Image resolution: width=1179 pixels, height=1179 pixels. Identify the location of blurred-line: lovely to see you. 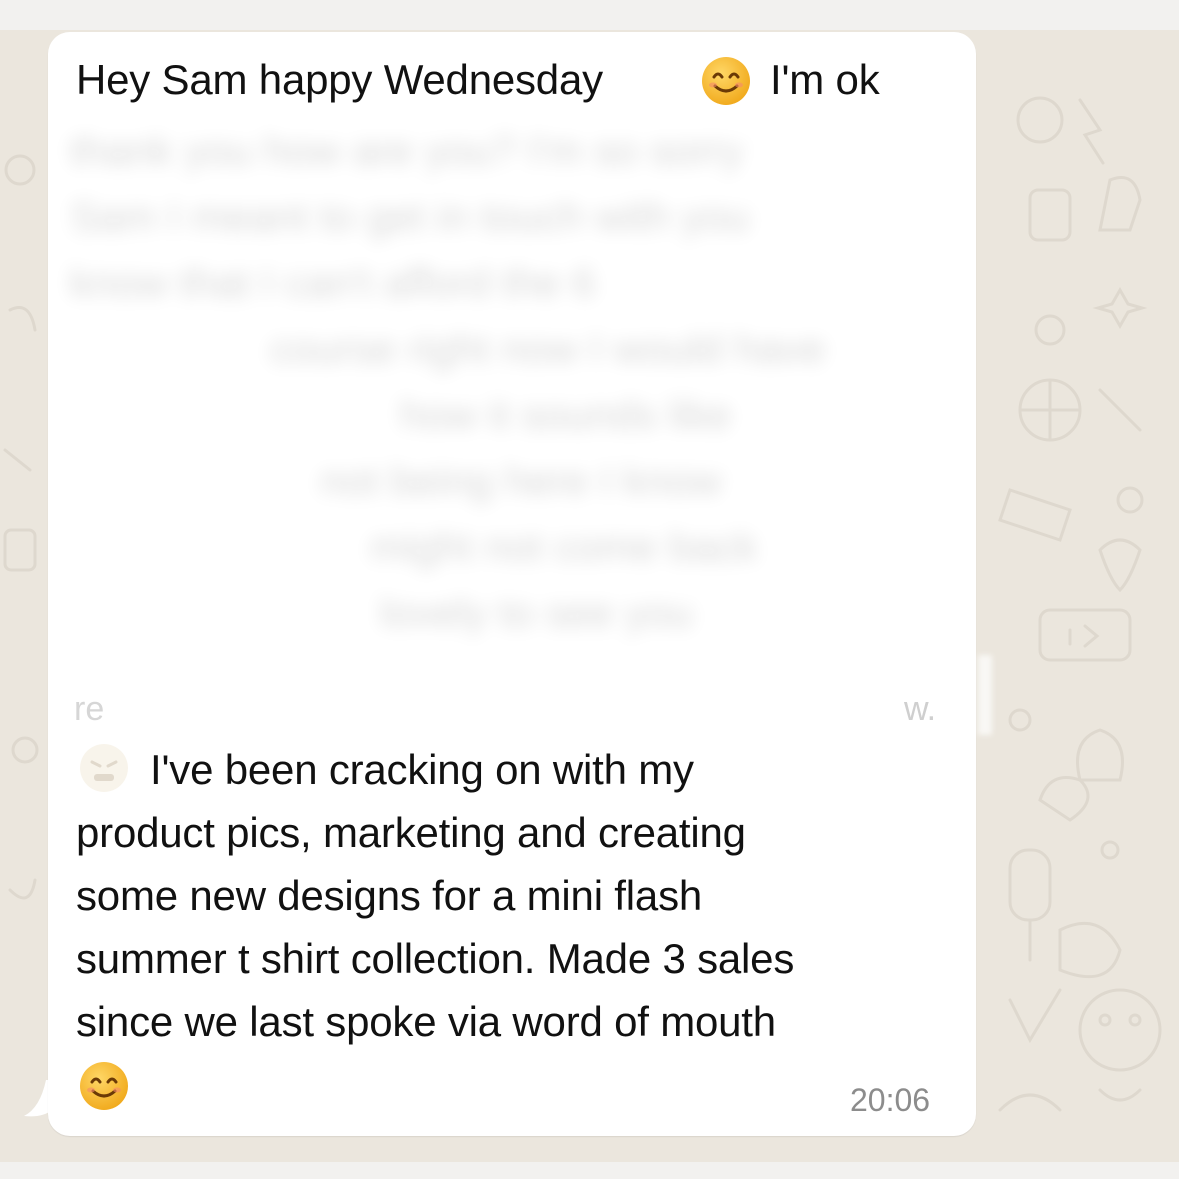
(536, 612).